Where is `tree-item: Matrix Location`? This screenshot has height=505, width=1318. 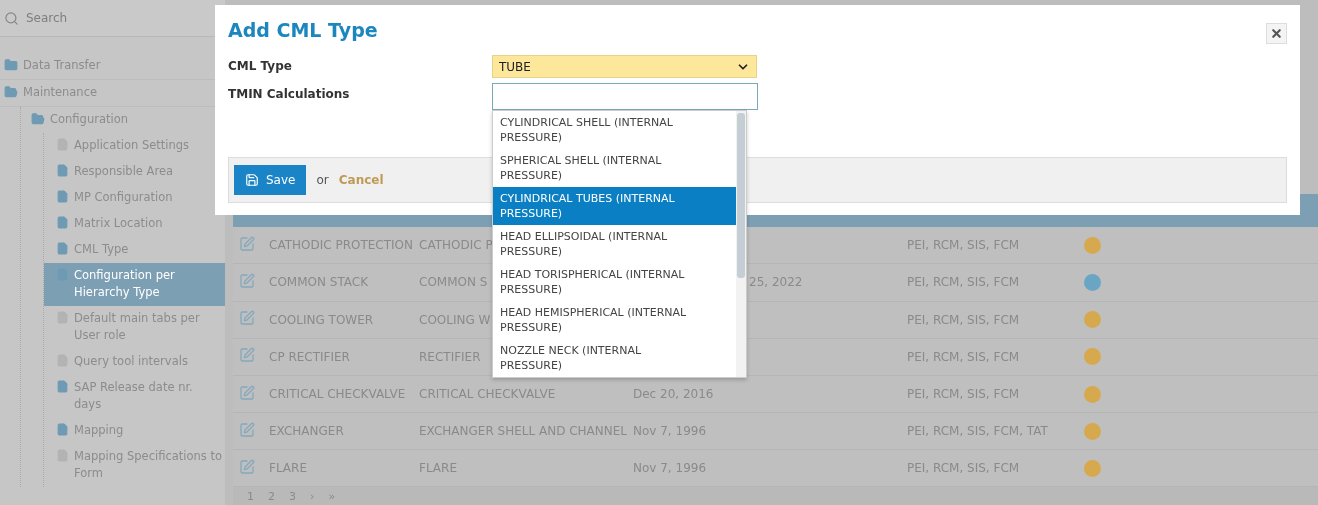
tree-item: Matrix Location is located at coordinates (134, 224).